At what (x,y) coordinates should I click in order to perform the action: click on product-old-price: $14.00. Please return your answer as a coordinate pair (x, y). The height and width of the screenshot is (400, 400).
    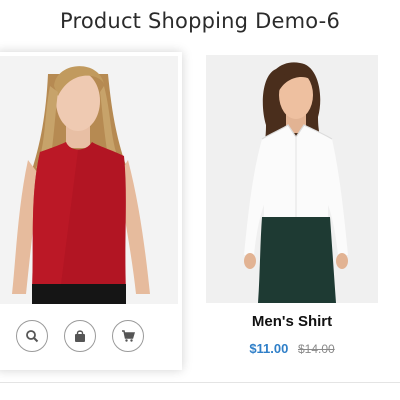
    Looking at the image, I should click on (316, 349).